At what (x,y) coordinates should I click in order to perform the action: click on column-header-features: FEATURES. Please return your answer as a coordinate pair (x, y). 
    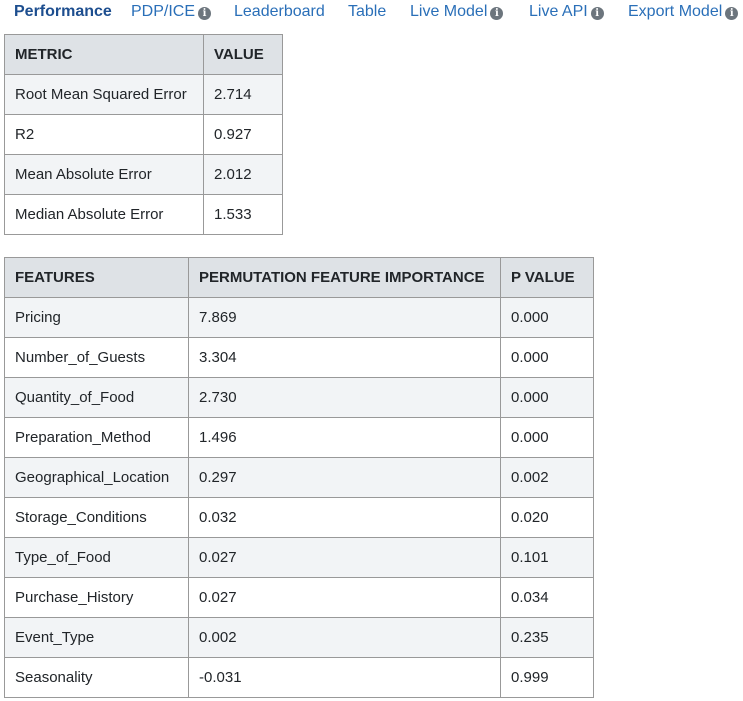
    Looking at the image, I should click on (96, 277).